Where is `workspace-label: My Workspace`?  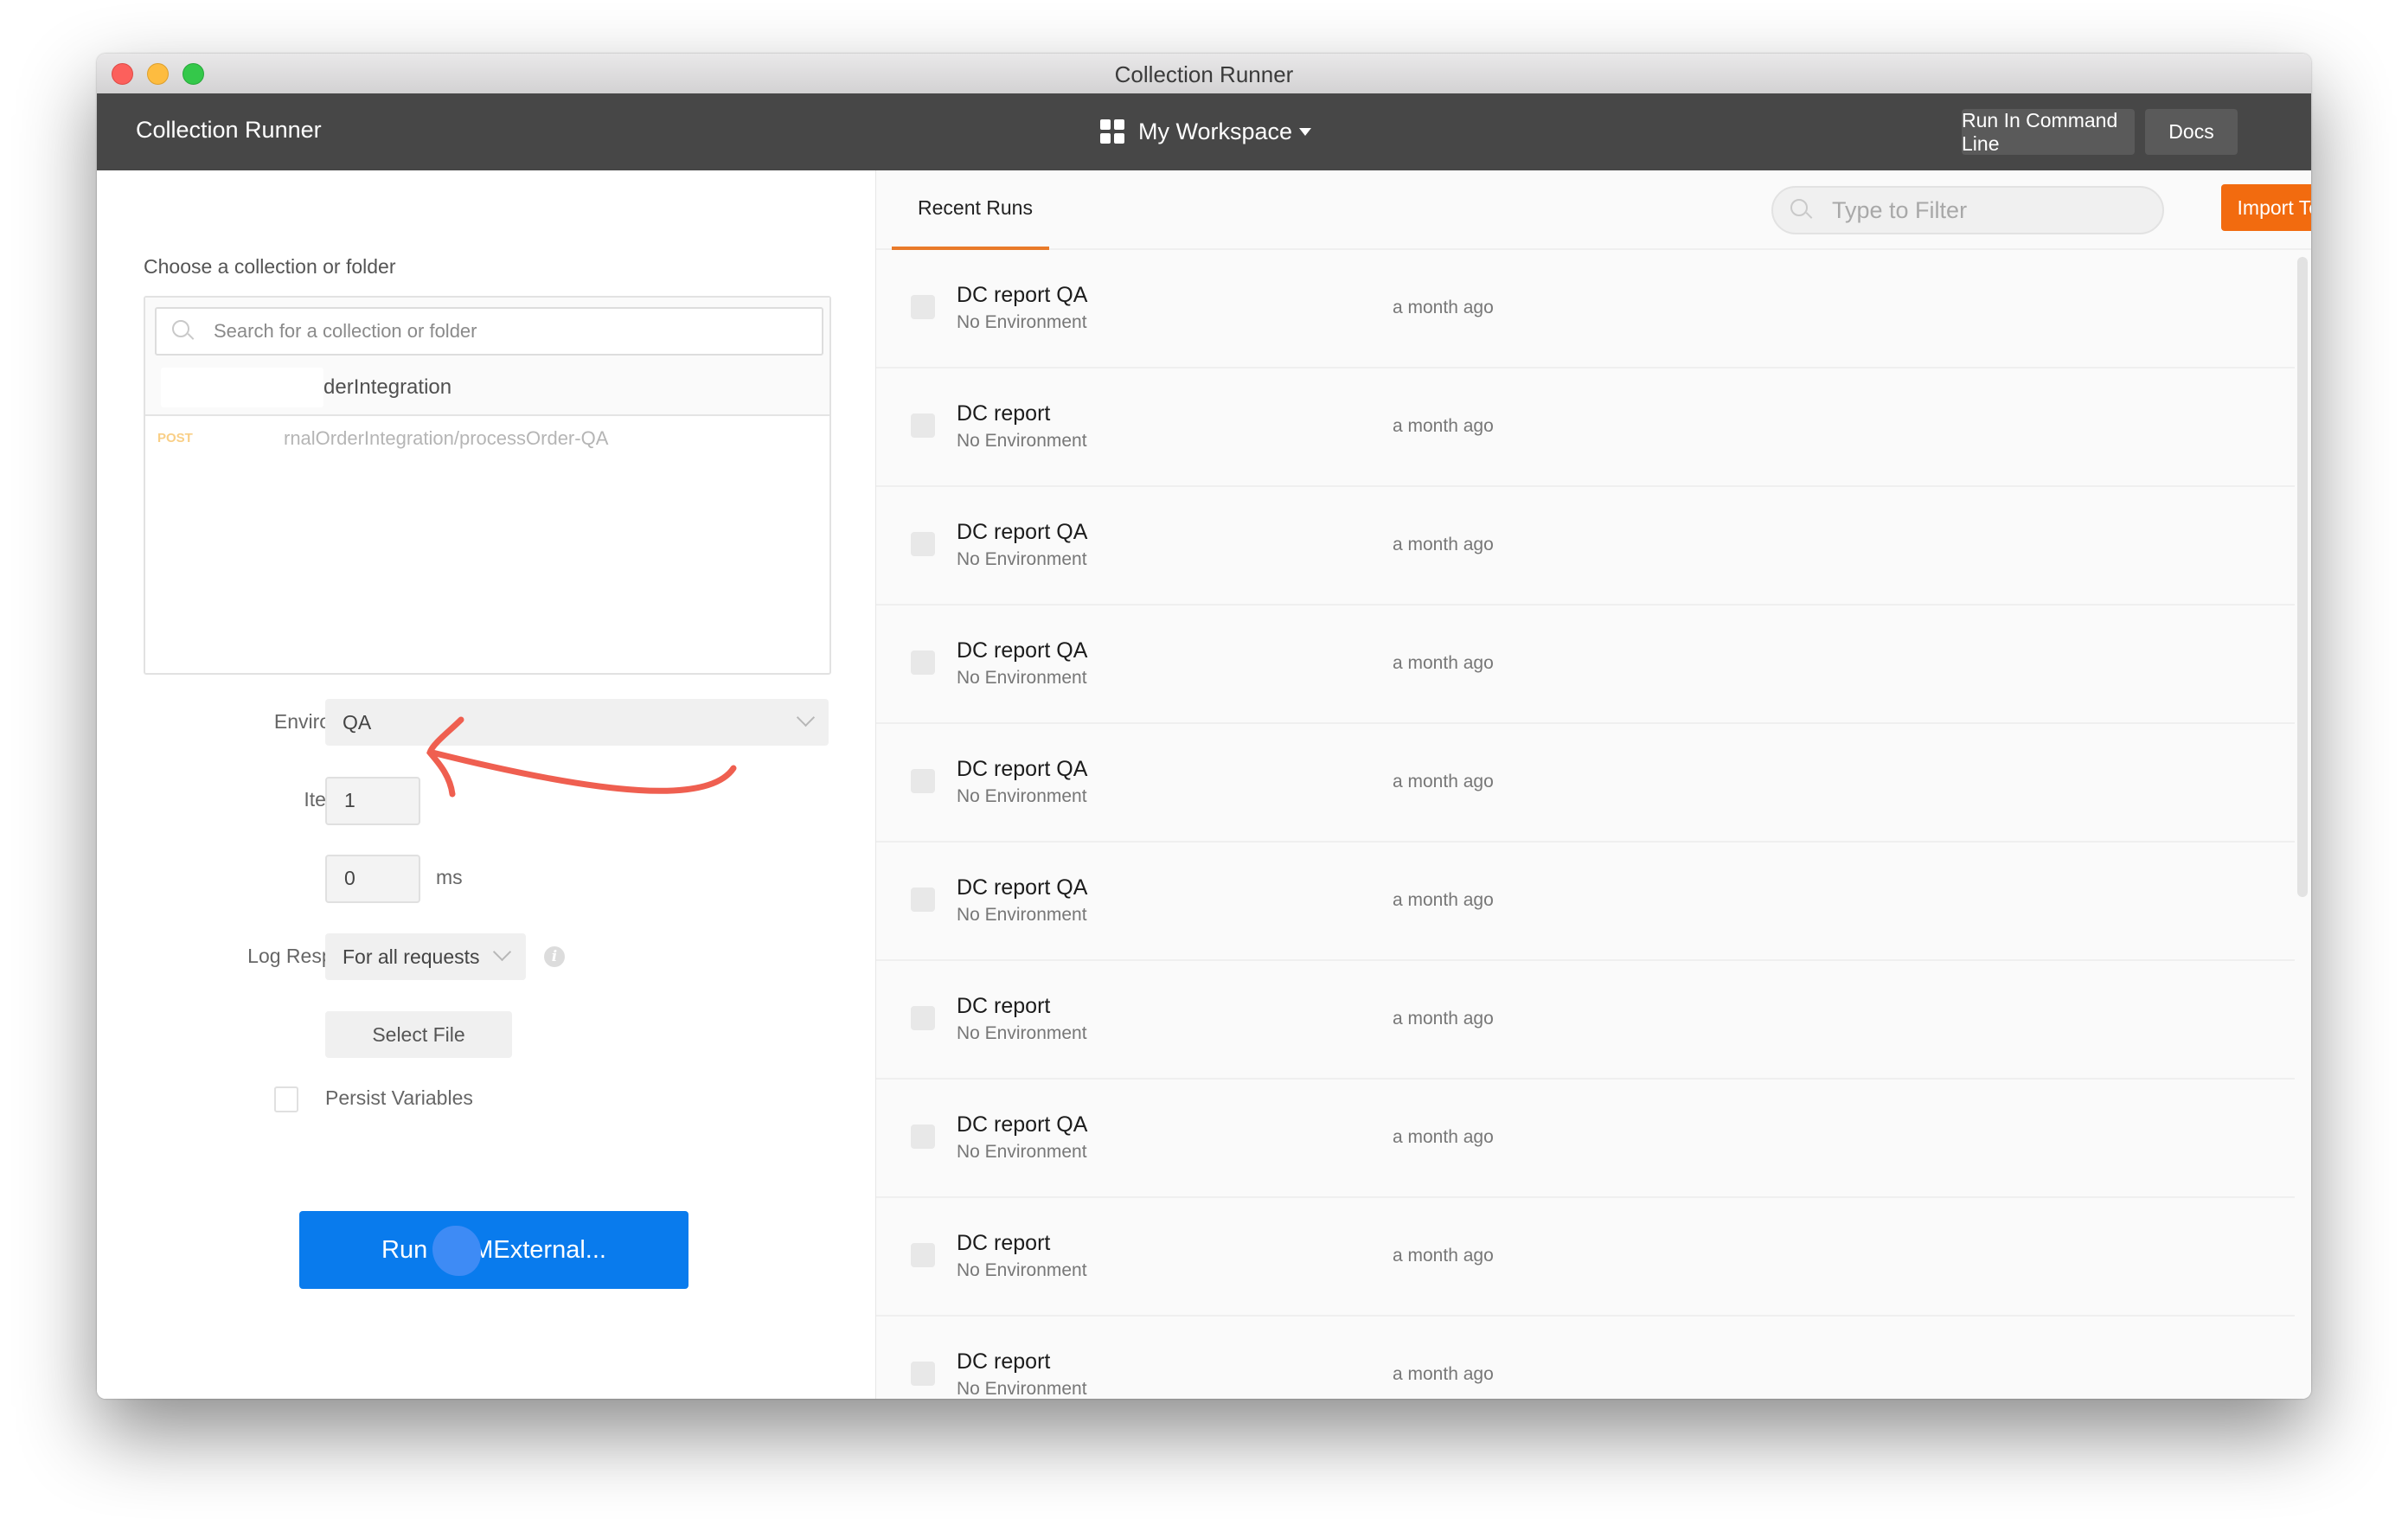
workspace-label: My Workspace is located at coordinates (1215, 131).